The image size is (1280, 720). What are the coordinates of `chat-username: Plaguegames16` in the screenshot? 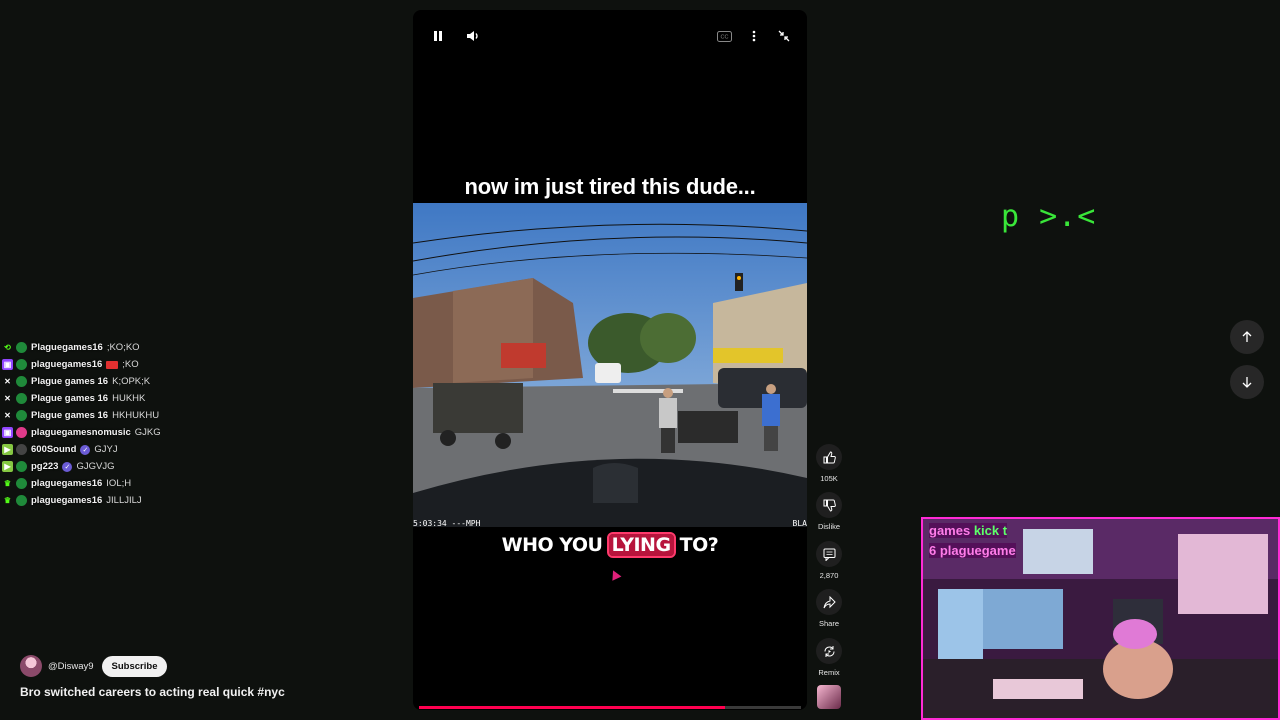 It's located at (67, 347).